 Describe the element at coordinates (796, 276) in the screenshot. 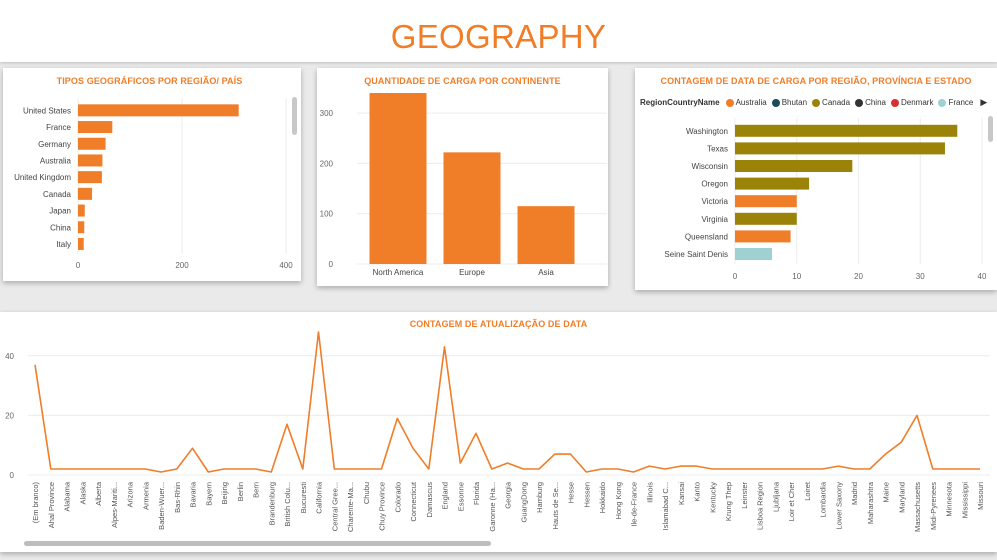

I see `x-tick-label: 10` at that location.